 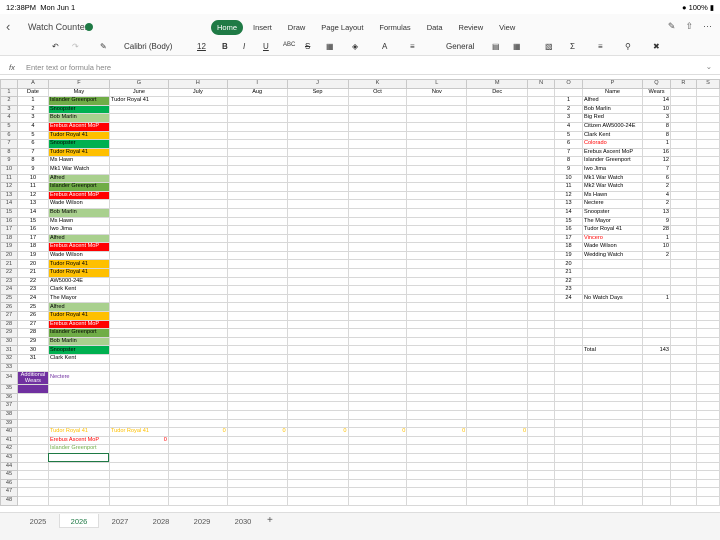 What do you see at coordinates (656, 161) in the screenshot?
I see `summary-wears: 12` at bounding box center [656, 161].